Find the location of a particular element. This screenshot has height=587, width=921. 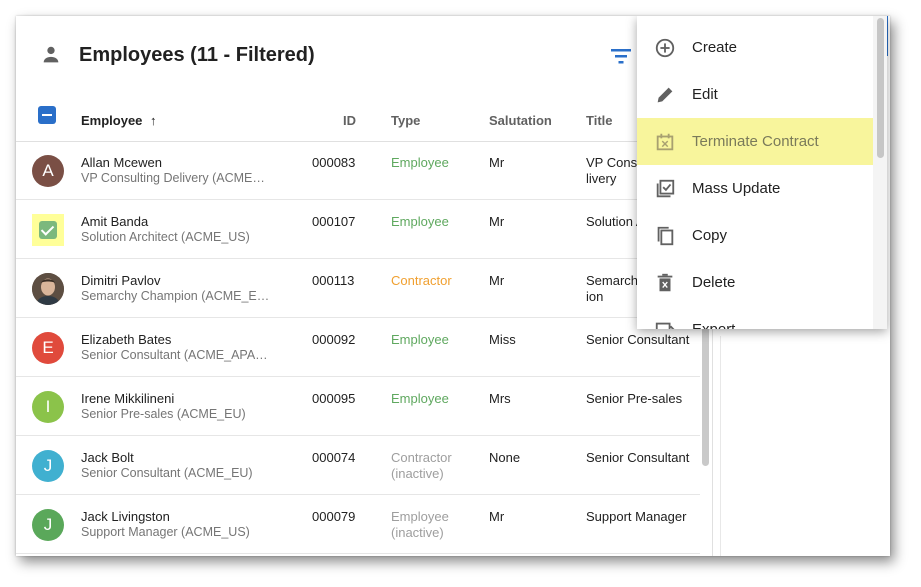

checklist-icon is located at coordinates (665, 189).